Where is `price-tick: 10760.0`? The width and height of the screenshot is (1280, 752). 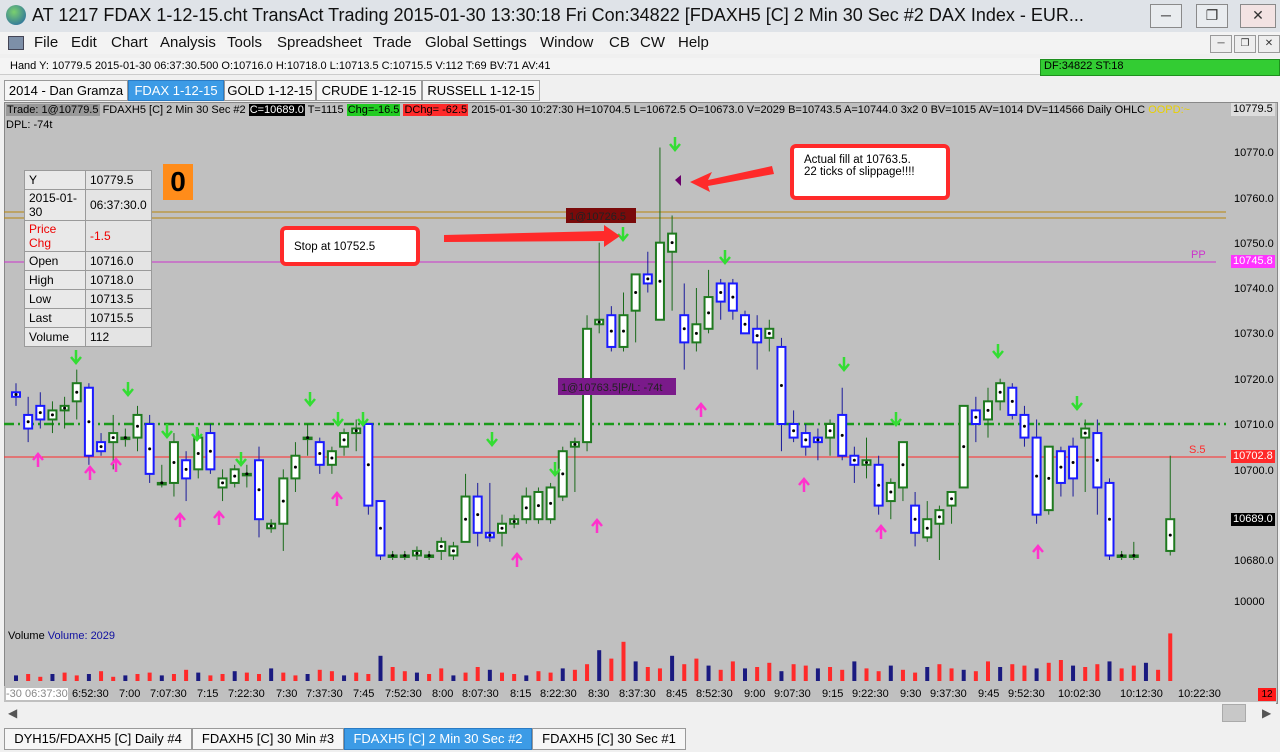
price-tick: 10760.0 is located at coordinates (1254, 199).